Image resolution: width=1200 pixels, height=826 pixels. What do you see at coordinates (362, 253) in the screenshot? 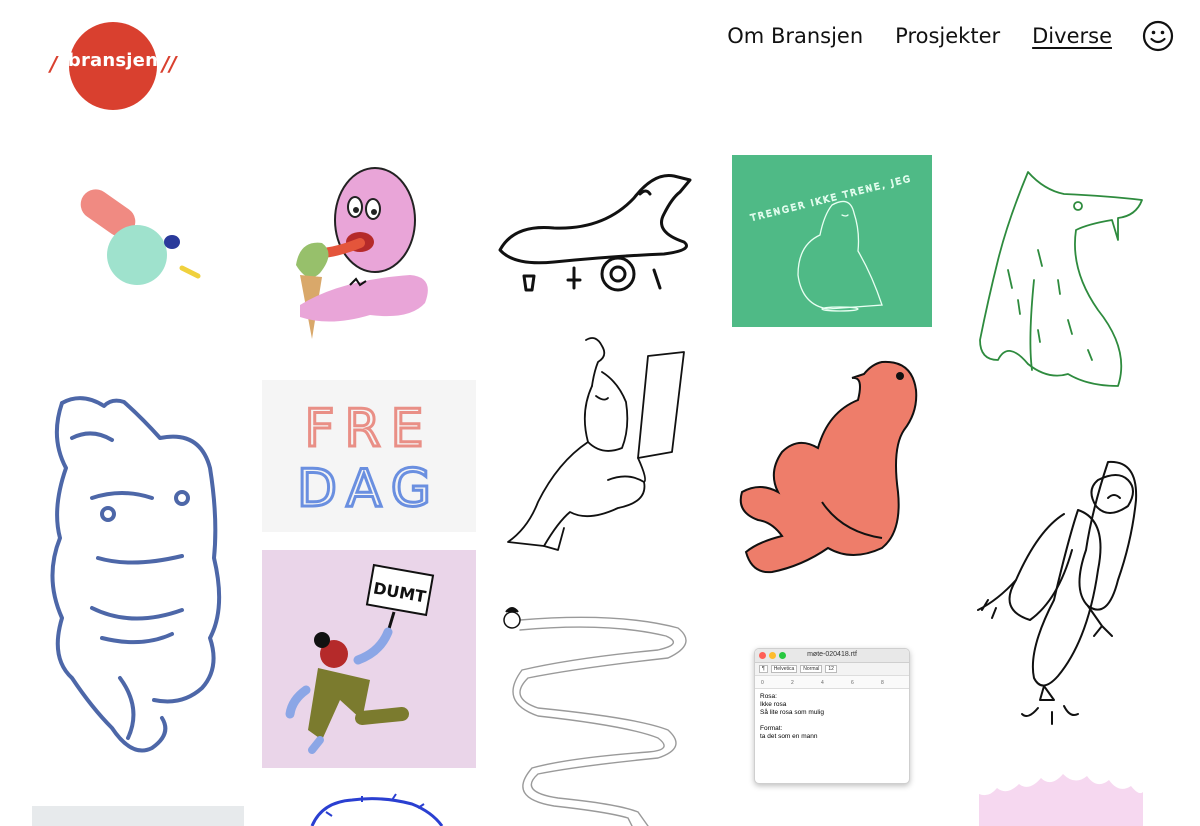
I see `pink-head-icecream-illustration` at bounding box center [362, 253].